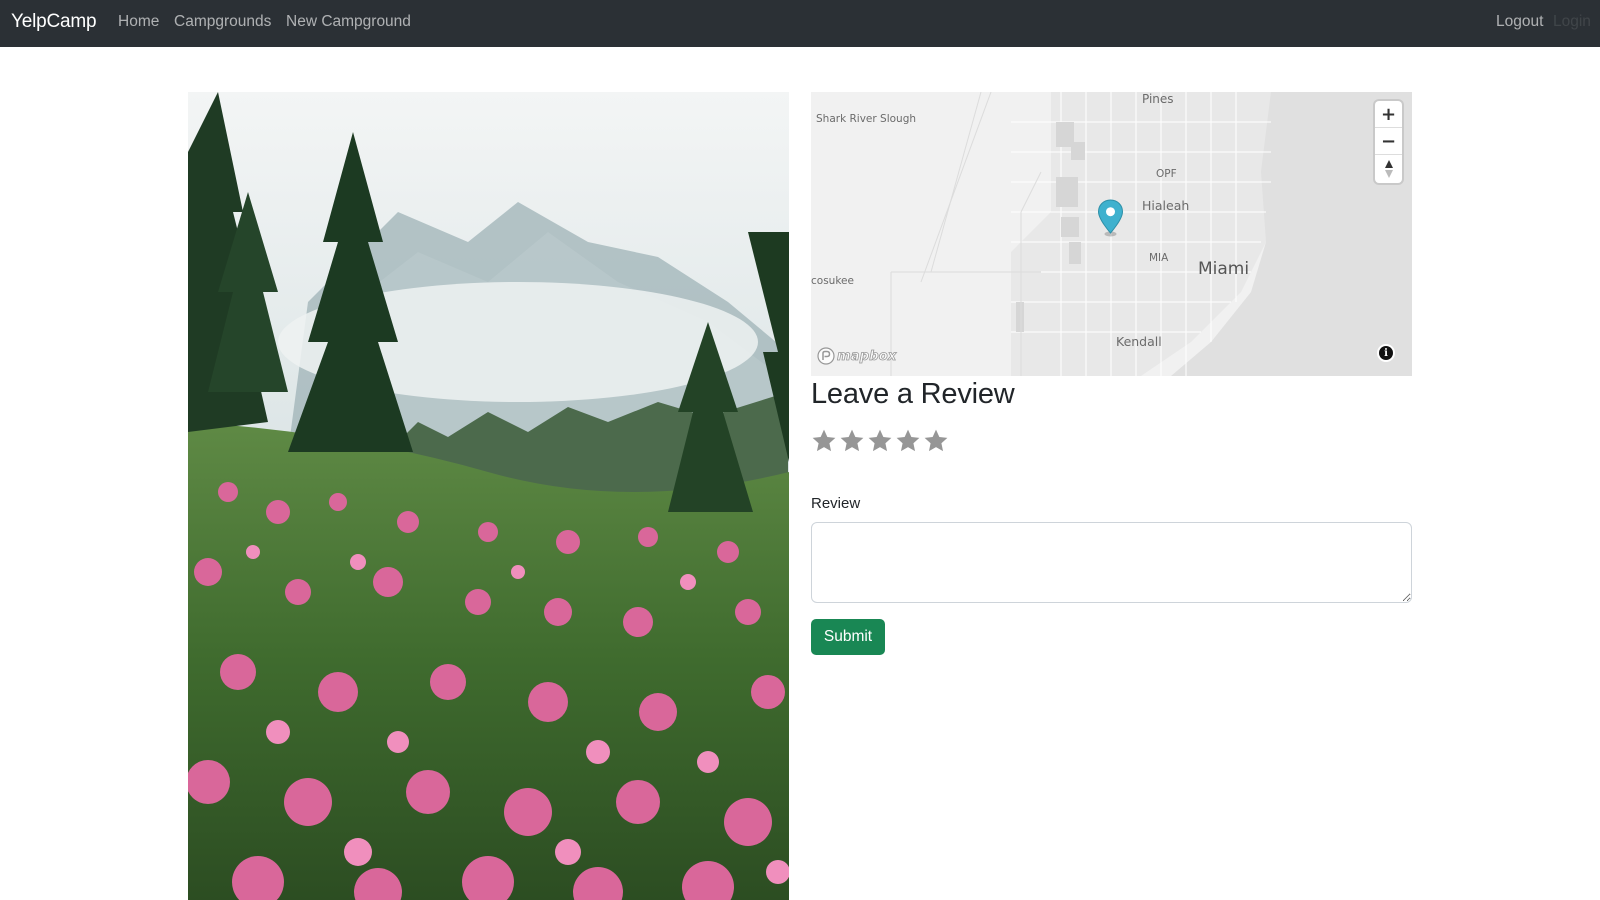 Image resolution: width=1600 pixels, height=900 pixels. Describe the element at coordinates (1572, 22) in the screenshot. I see `nav-login-link: Login` at that location.